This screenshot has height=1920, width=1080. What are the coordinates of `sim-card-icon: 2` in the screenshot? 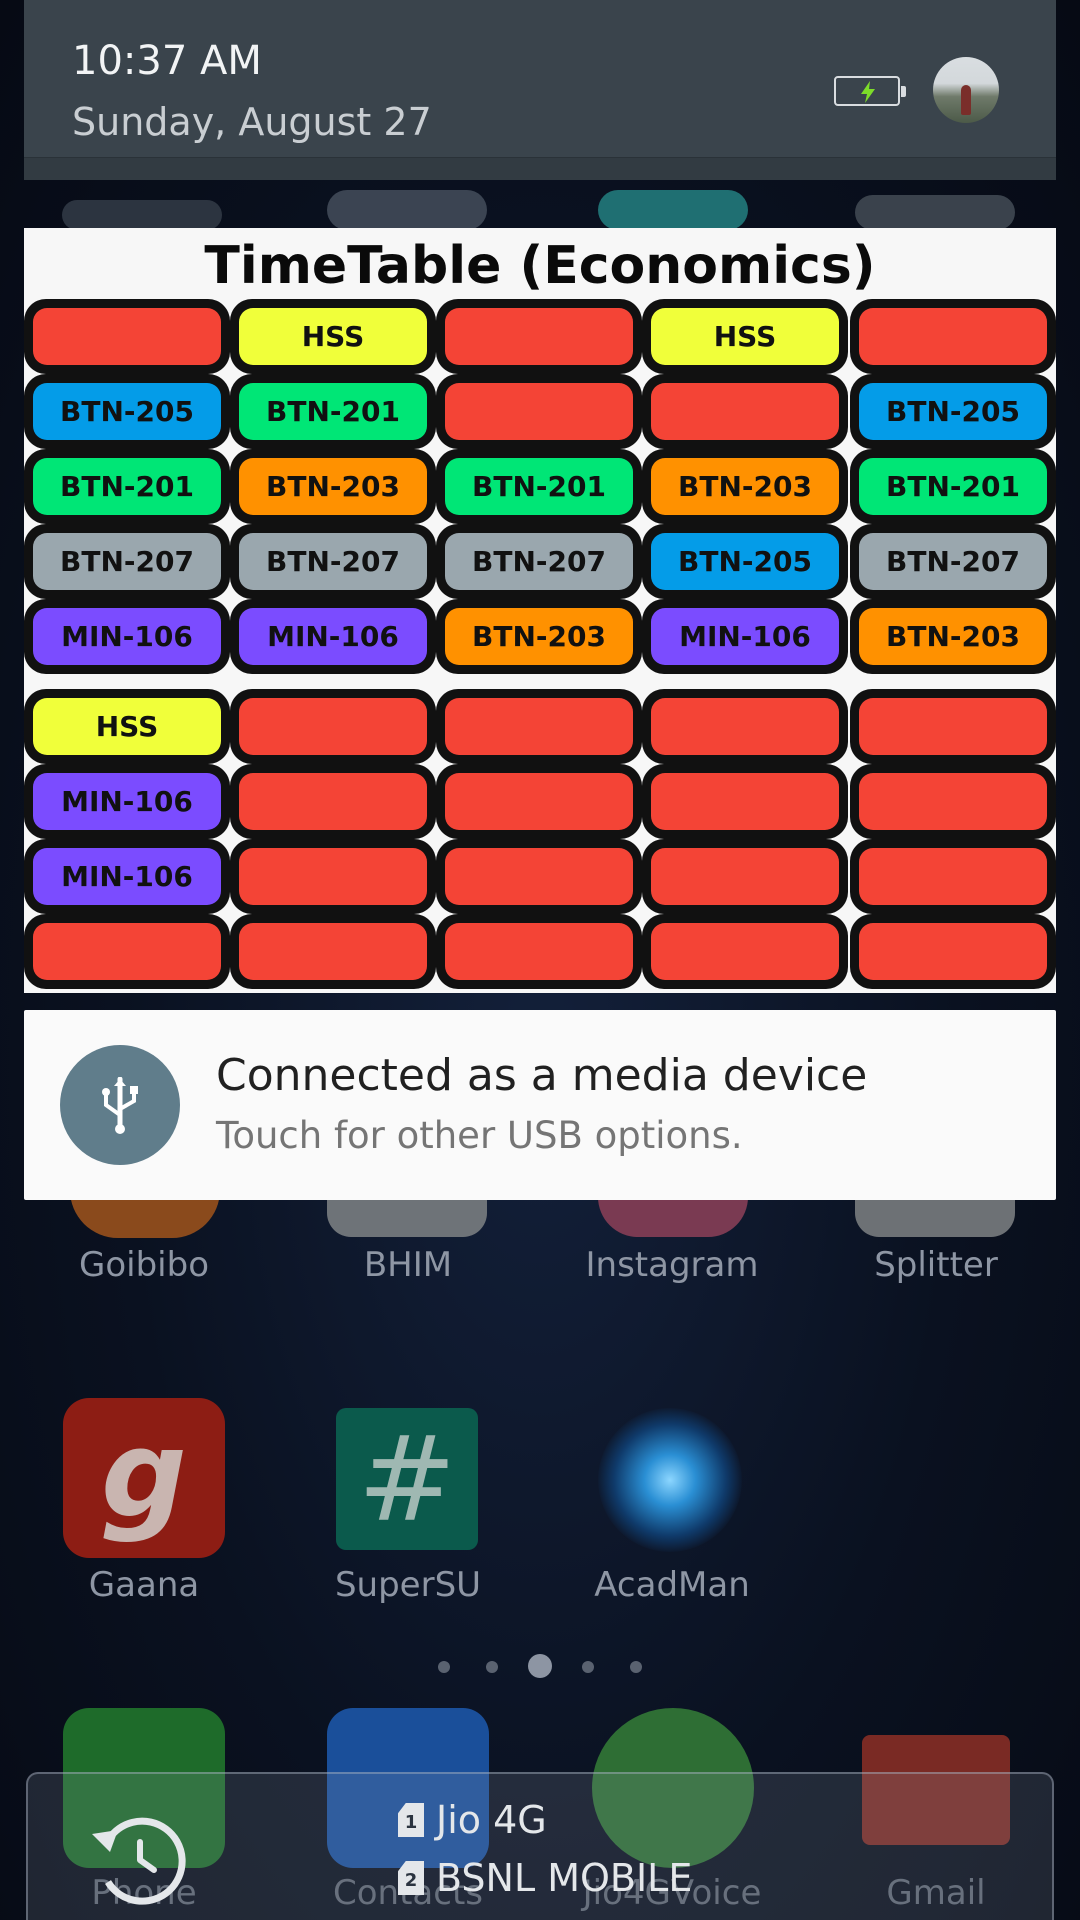 It's located at (411, 1878).